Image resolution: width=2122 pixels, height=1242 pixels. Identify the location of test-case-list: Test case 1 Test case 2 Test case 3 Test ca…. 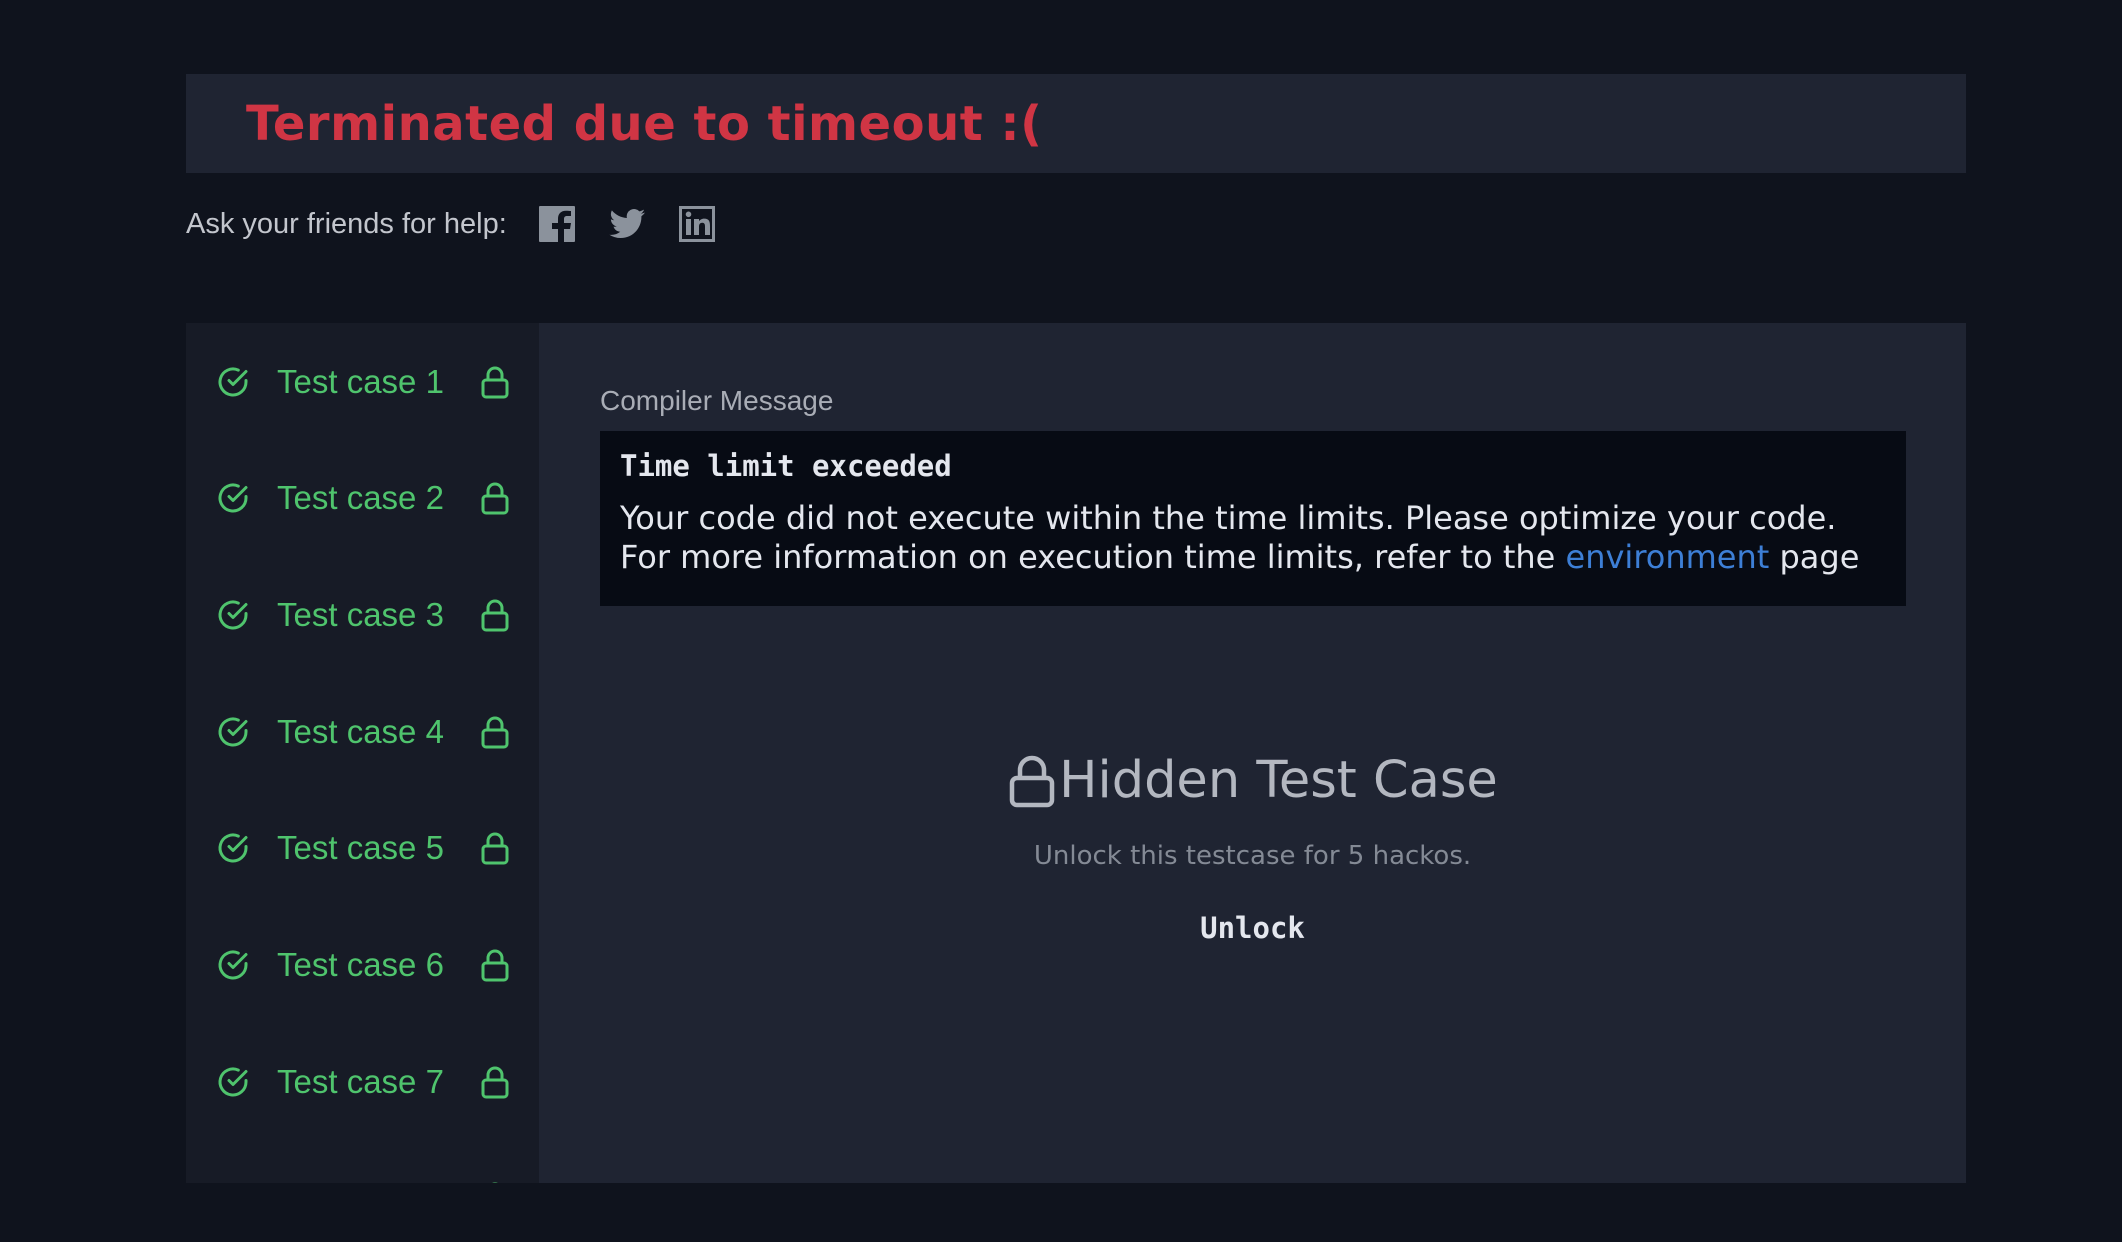
(362, 753).